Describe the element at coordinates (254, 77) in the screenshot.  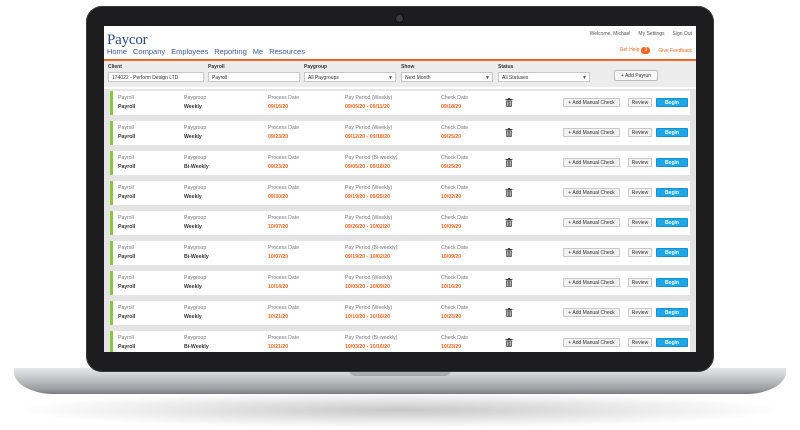
I see `payroll-input: Payroll` at that location.